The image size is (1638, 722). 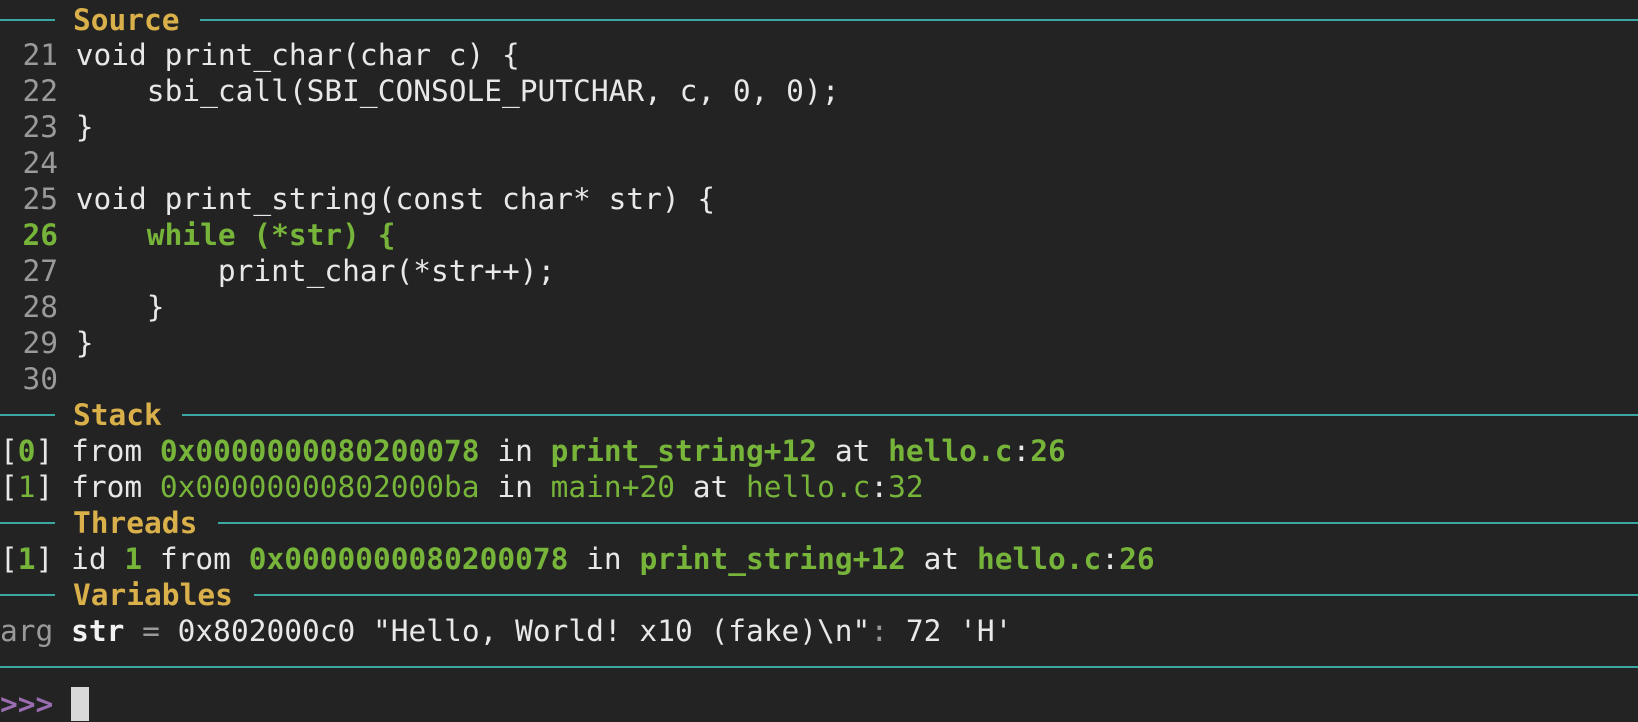 What do you see at coordinates (40, 55) in the screenshot?
I see `line-number: 21` at bounding box center [40, 55].